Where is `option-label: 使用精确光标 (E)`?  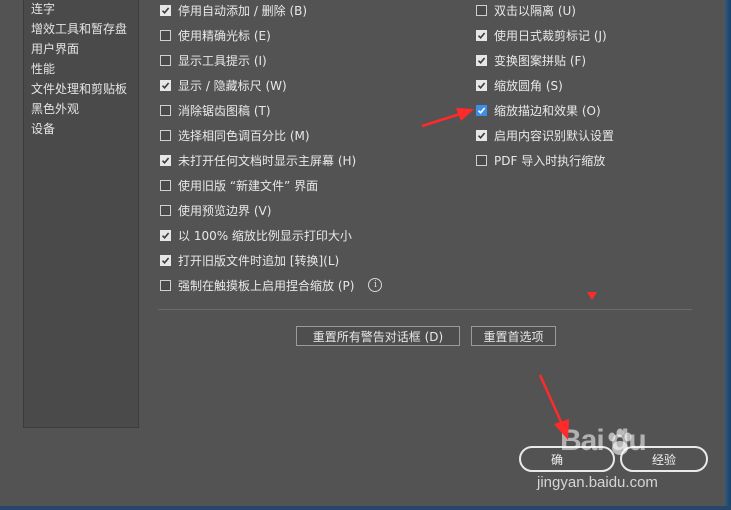 option-label: 使用精确光标 (E) is located at coordinates (224, 35).